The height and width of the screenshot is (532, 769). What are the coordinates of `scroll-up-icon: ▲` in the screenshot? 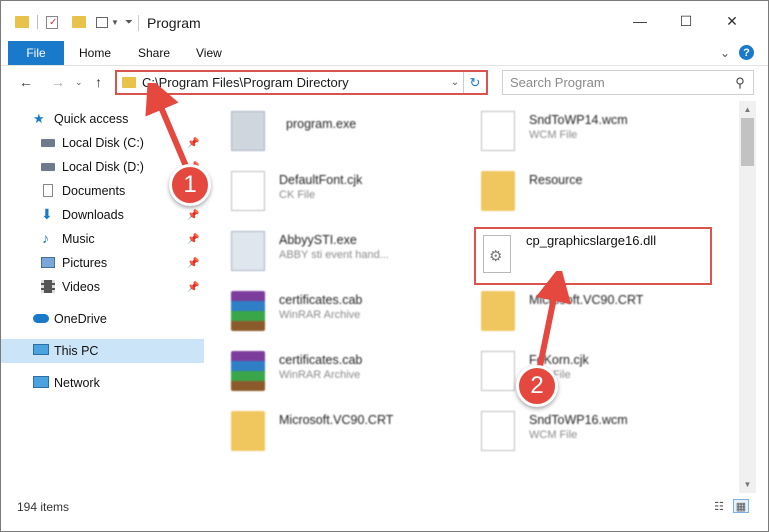 It's located at (747, 109).